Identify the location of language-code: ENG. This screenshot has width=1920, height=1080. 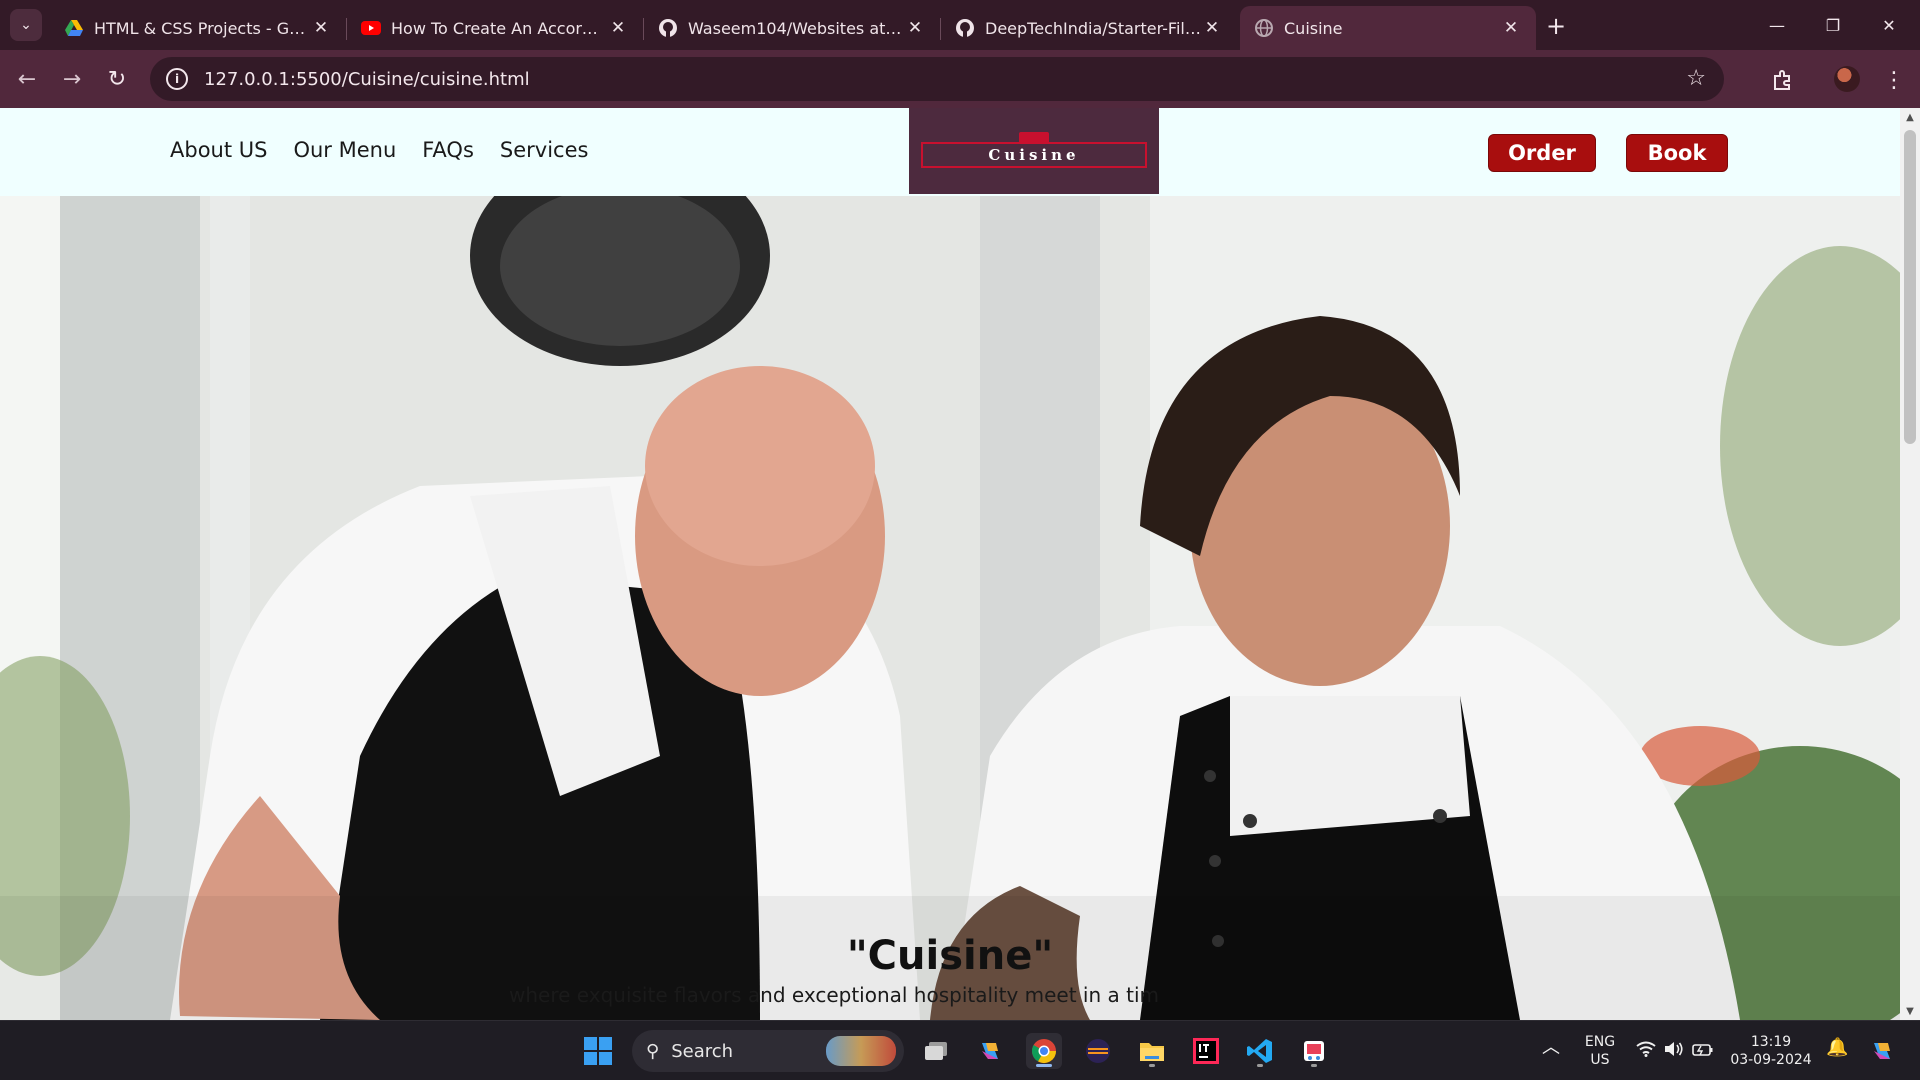
(1600, 1042).